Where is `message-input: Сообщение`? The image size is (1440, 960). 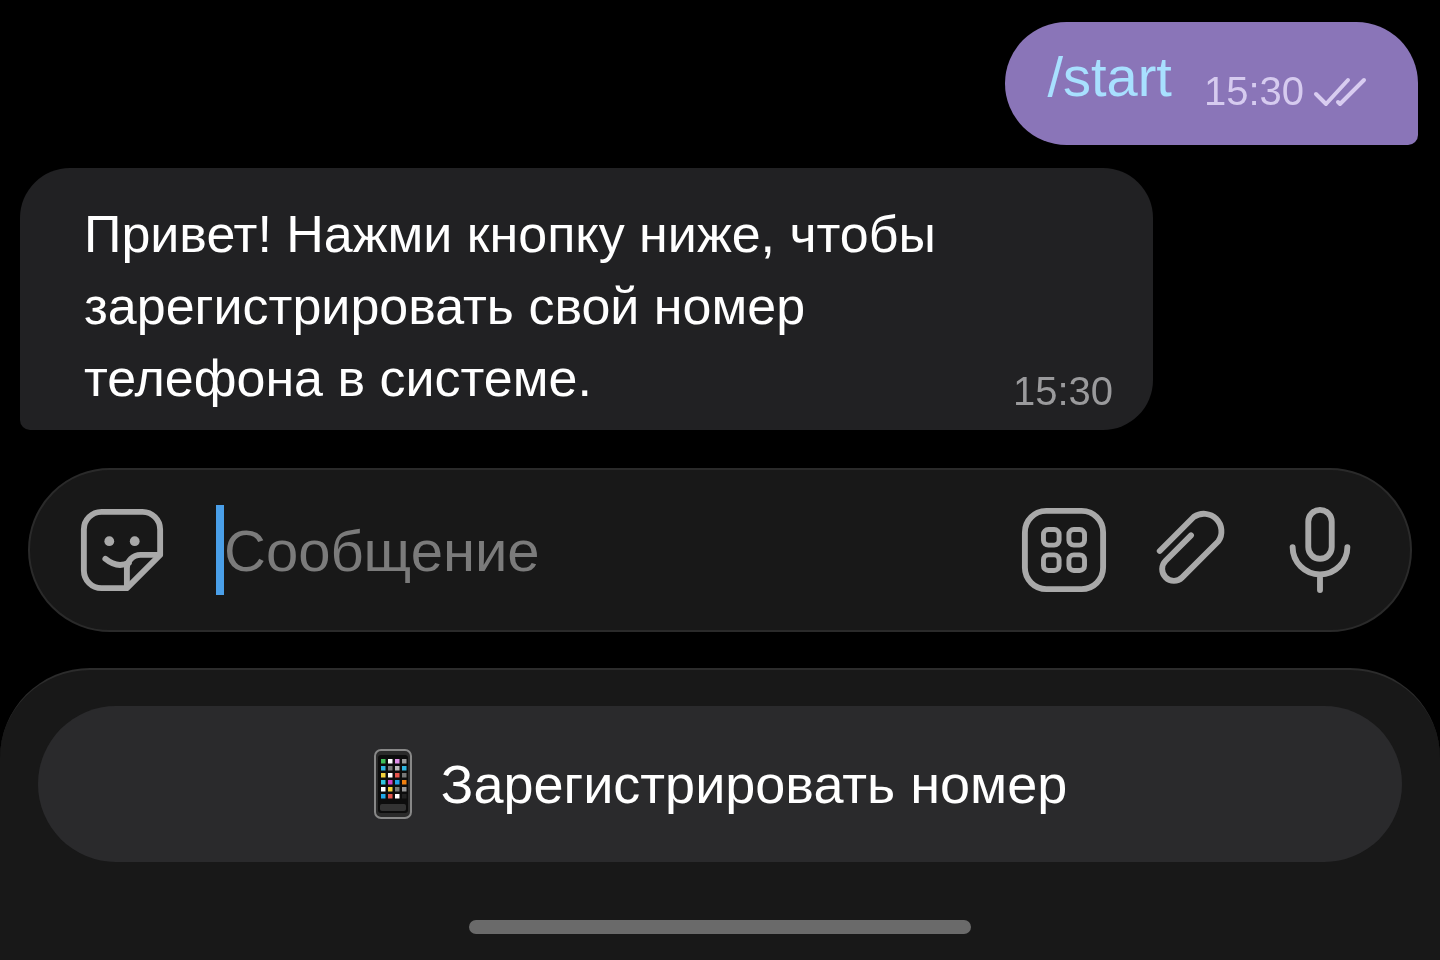
message-input: Сообщение is located at coordinates (602, 550).